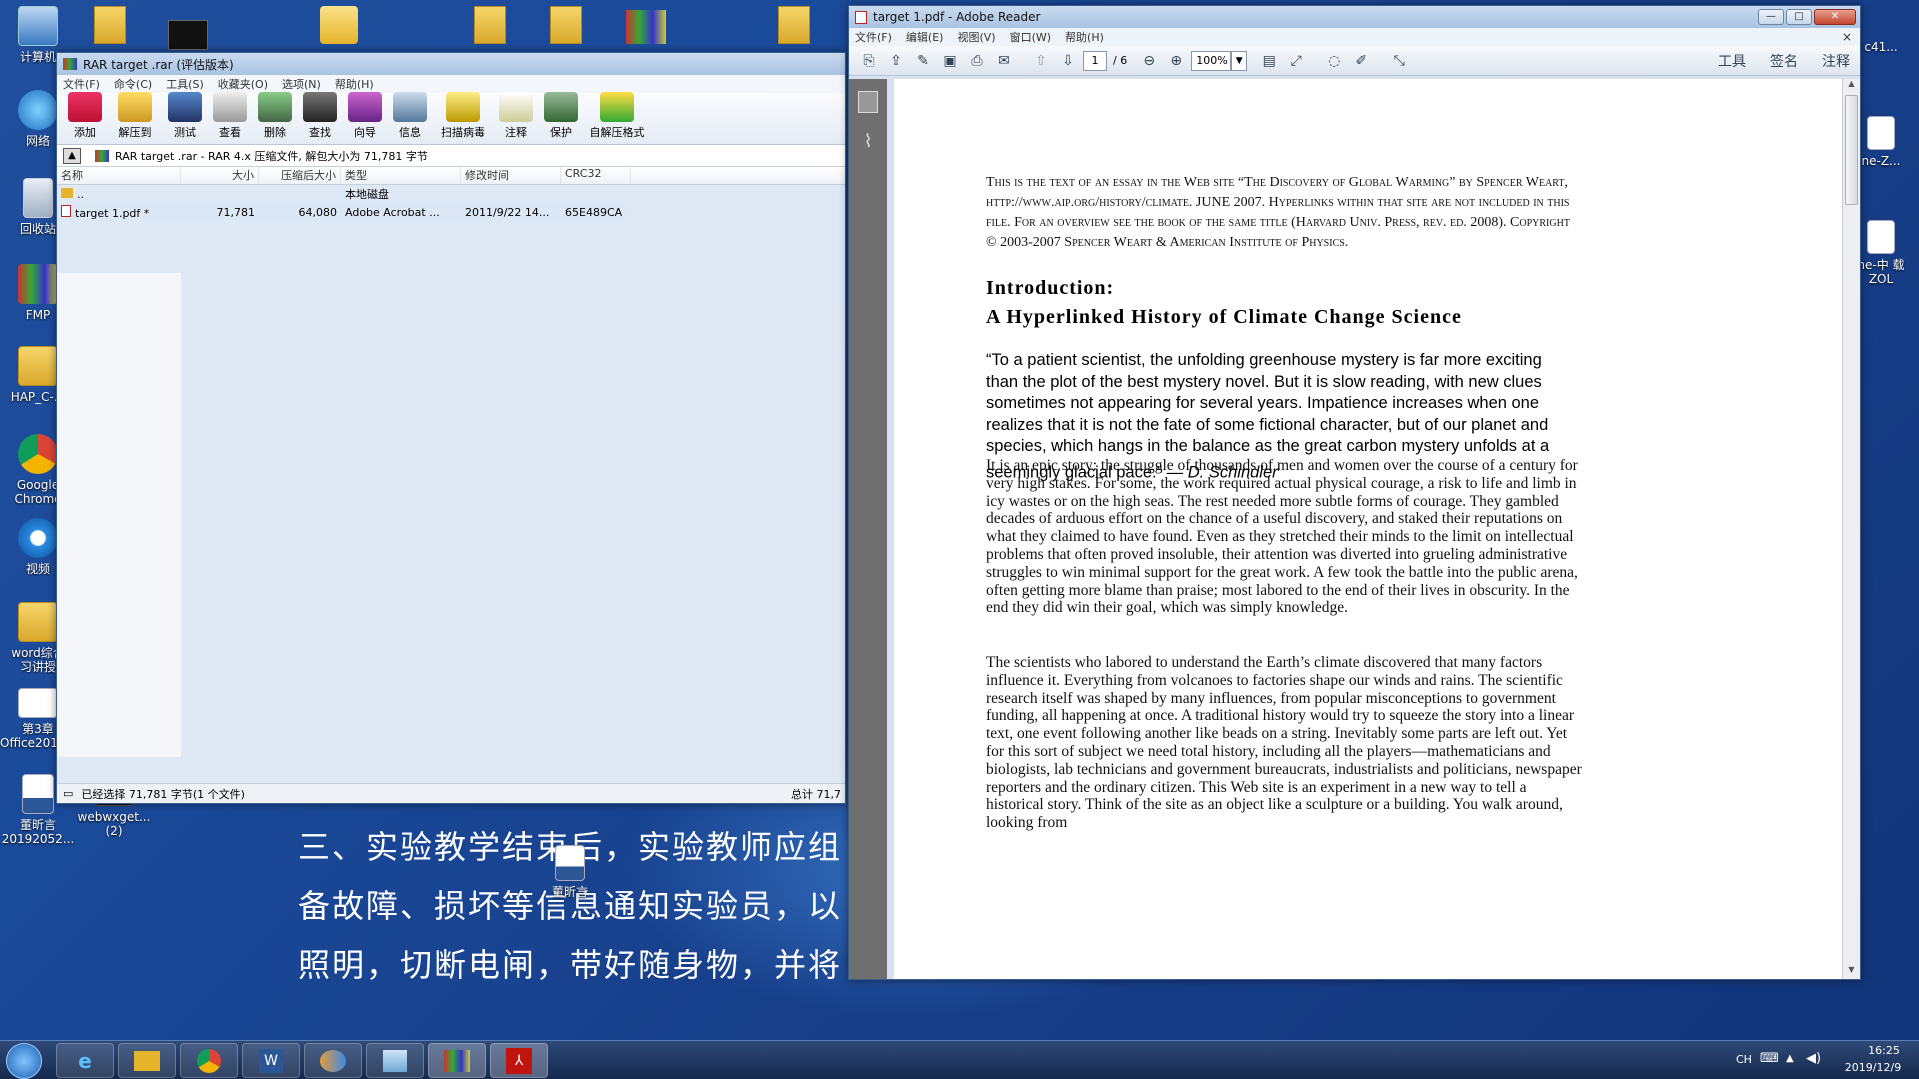 Image resolution: width=1919 pixels, height=1079 pixels. Describe the element at coordinates (1361, 61) in the screenshot. I see `highlight-icon: ✐` at that location.